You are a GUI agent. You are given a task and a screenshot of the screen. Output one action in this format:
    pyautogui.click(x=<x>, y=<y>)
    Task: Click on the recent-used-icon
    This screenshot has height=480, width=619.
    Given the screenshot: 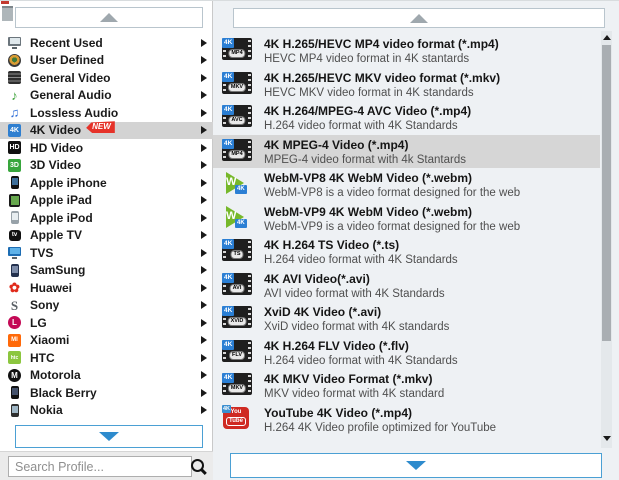 What is the action you would take?
    pyautogui.click(x=14, y=42)
    